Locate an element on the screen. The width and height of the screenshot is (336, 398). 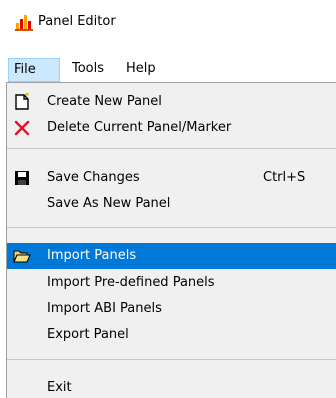
menu-item-delete-current-panel: Delete Current Panel/Marker is located at coordinates (171, 128).